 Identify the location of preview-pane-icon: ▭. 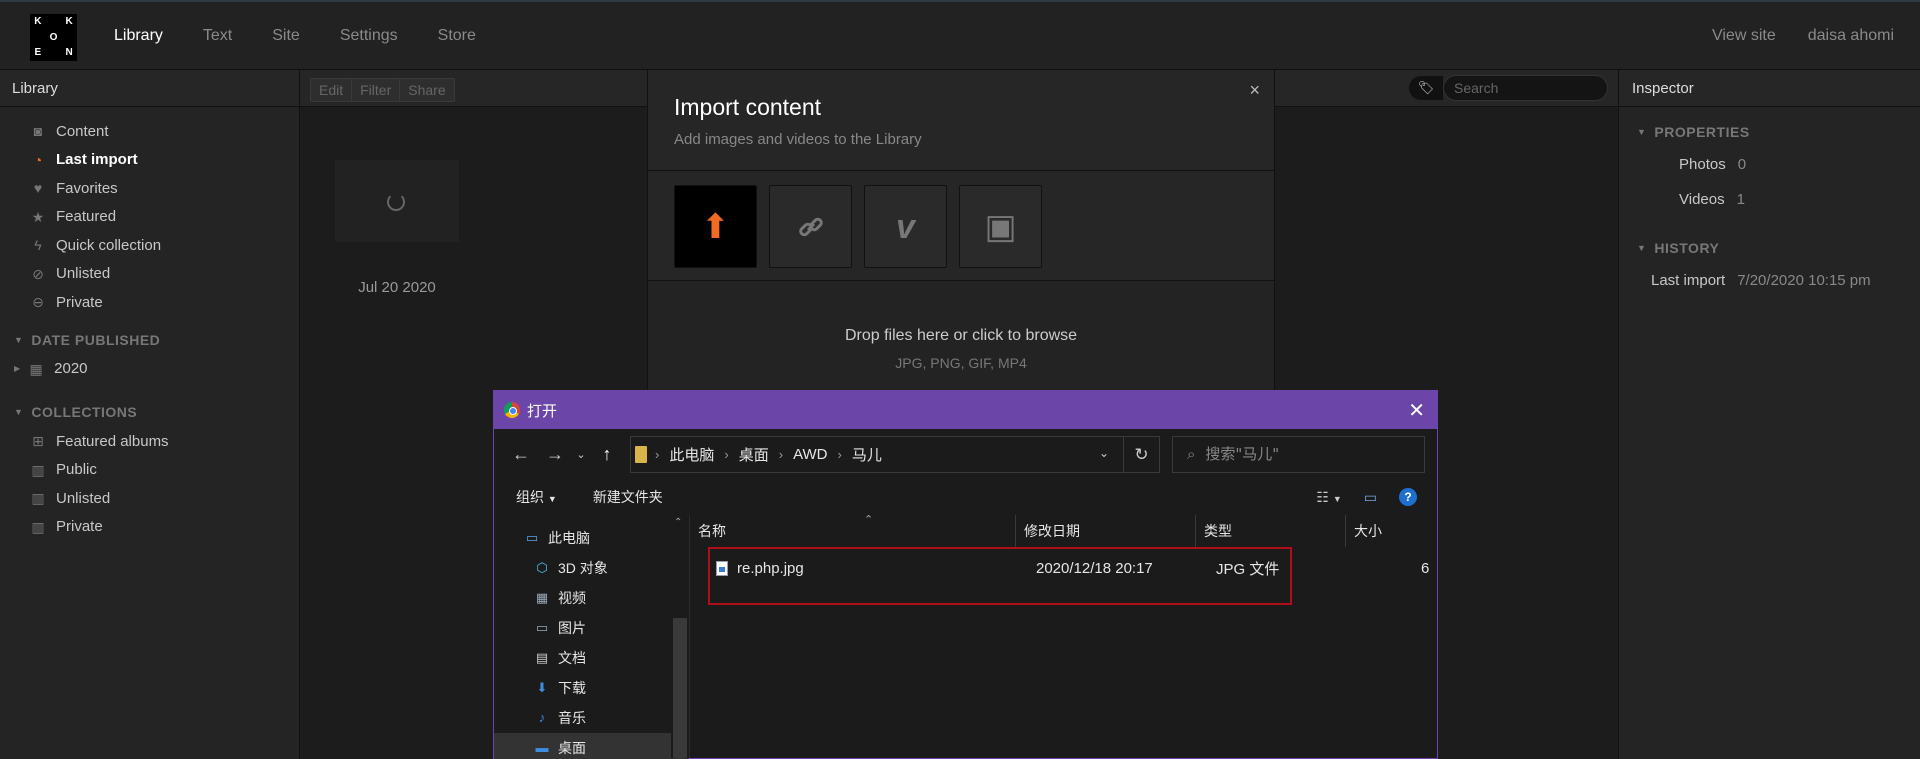
(1370, 497).